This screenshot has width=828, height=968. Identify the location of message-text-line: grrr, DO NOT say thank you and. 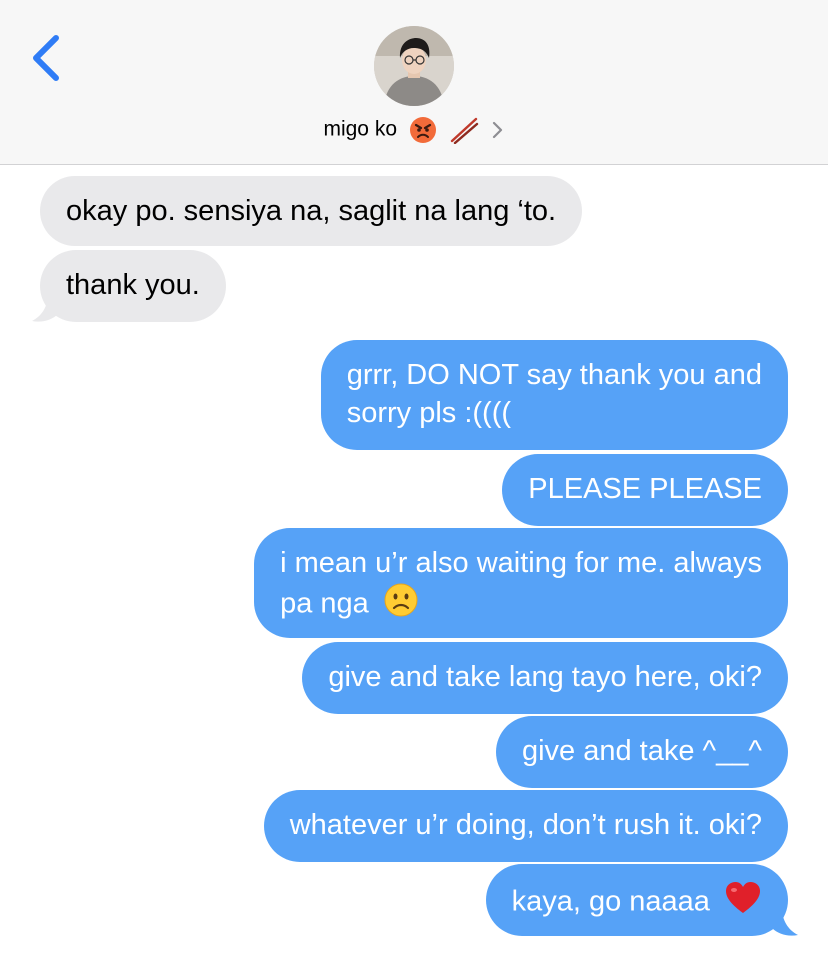
(554, 375).